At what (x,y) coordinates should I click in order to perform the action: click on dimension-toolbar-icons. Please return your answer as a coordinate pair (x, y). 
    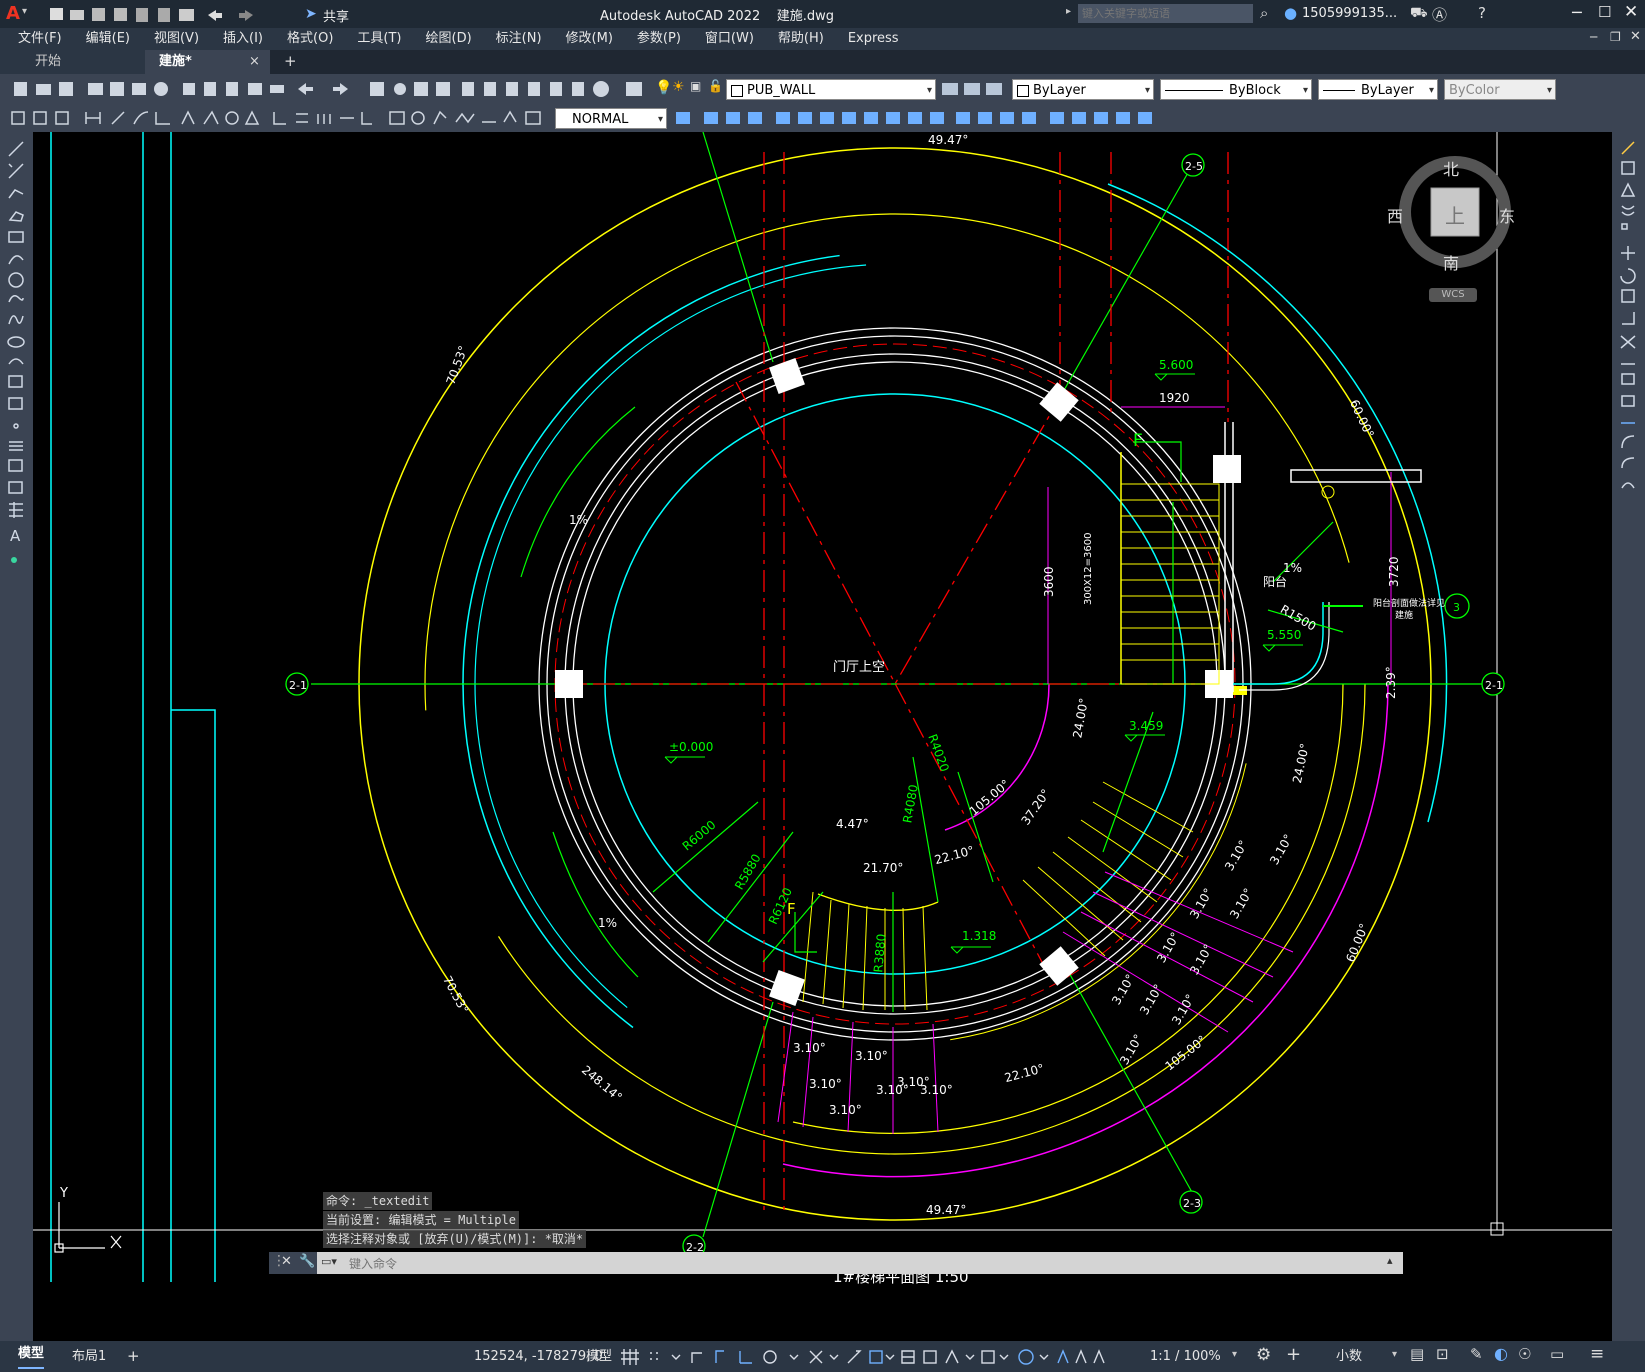
    Looking at the image, I should click on (278, 118).